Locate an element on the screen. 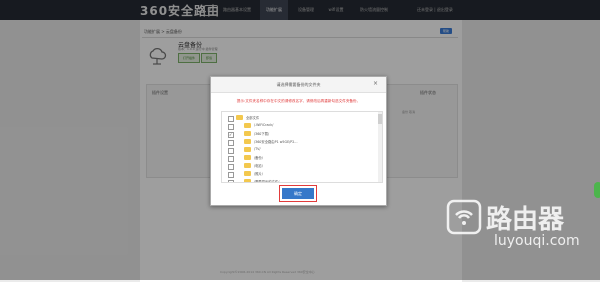 Image resolution: width=600 pixels, height=282 pixels. folder-checkbox is located at coordinates (231, 181).